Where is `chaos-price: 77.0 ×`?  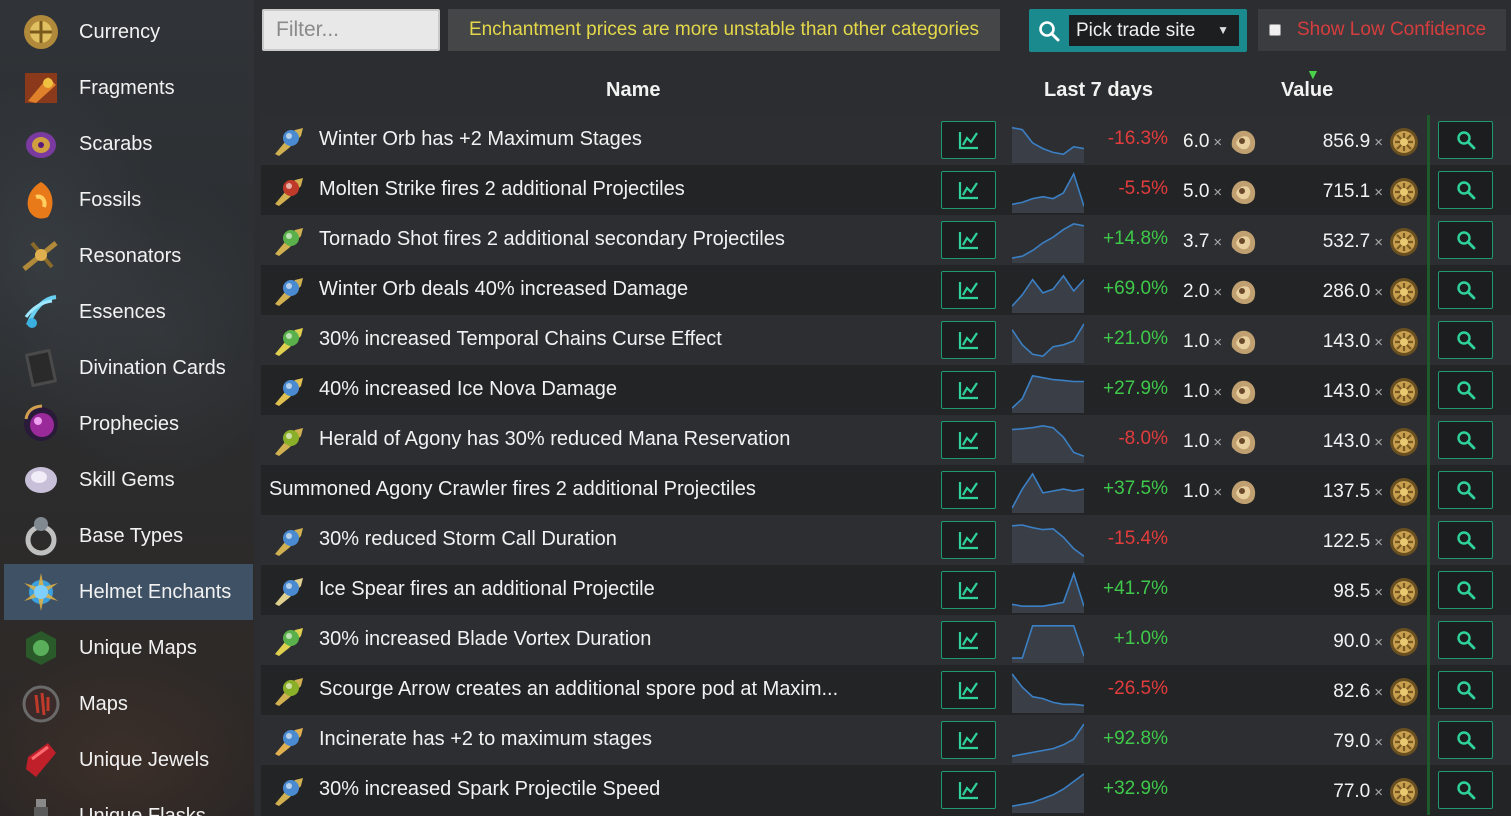 chaos-price: 77.0 × is located at coordinates (1351, 792).